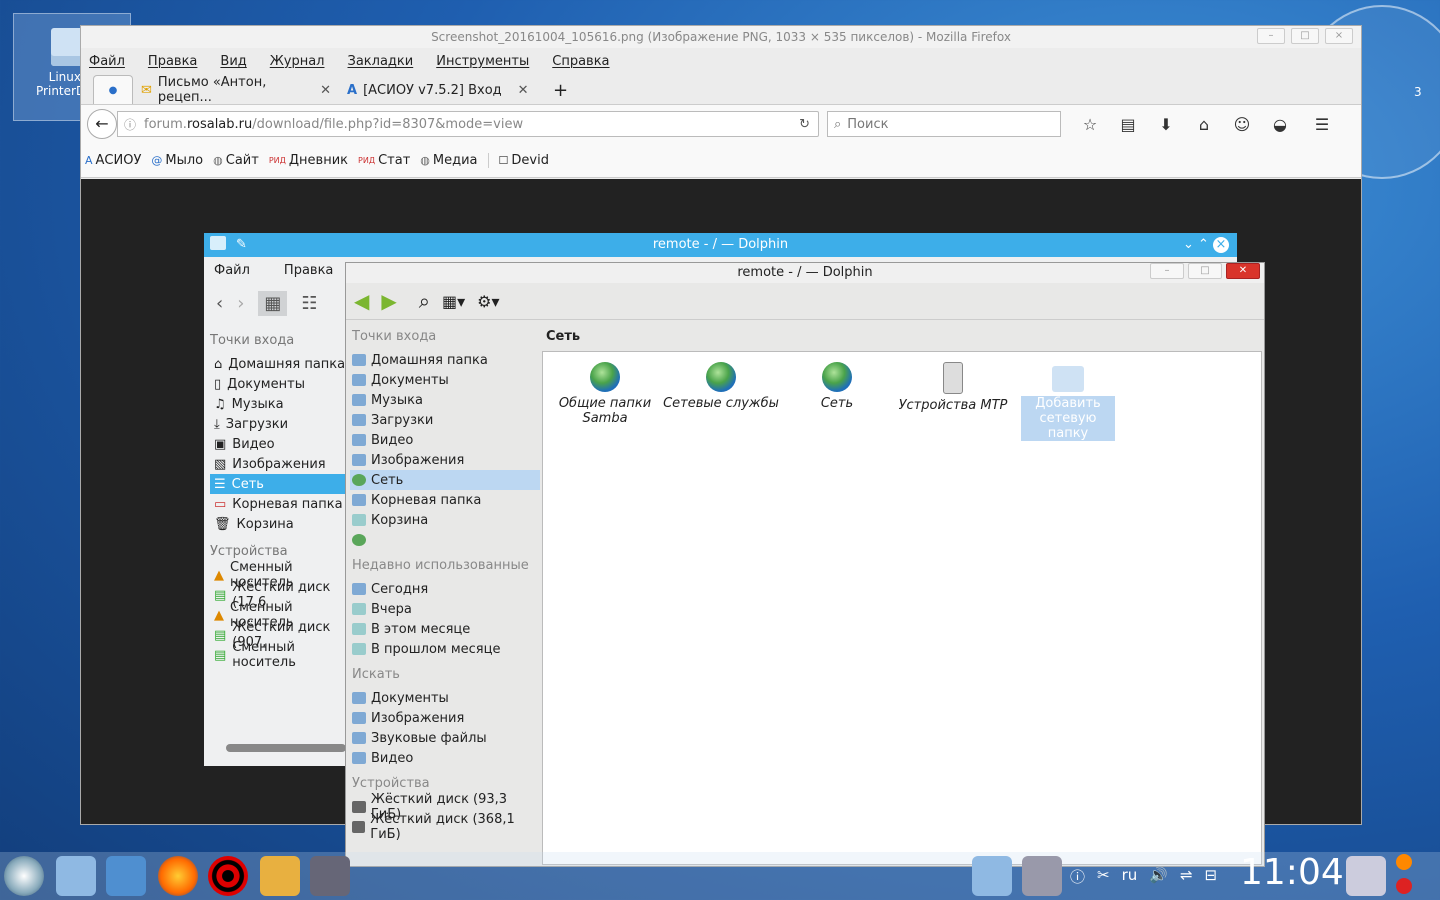 The width and height of the screenshot is (1440, 900). What do you see at coordinates (280, 876) in the screenshot?
I see `archive-icon` at bounding box center [280, 876].